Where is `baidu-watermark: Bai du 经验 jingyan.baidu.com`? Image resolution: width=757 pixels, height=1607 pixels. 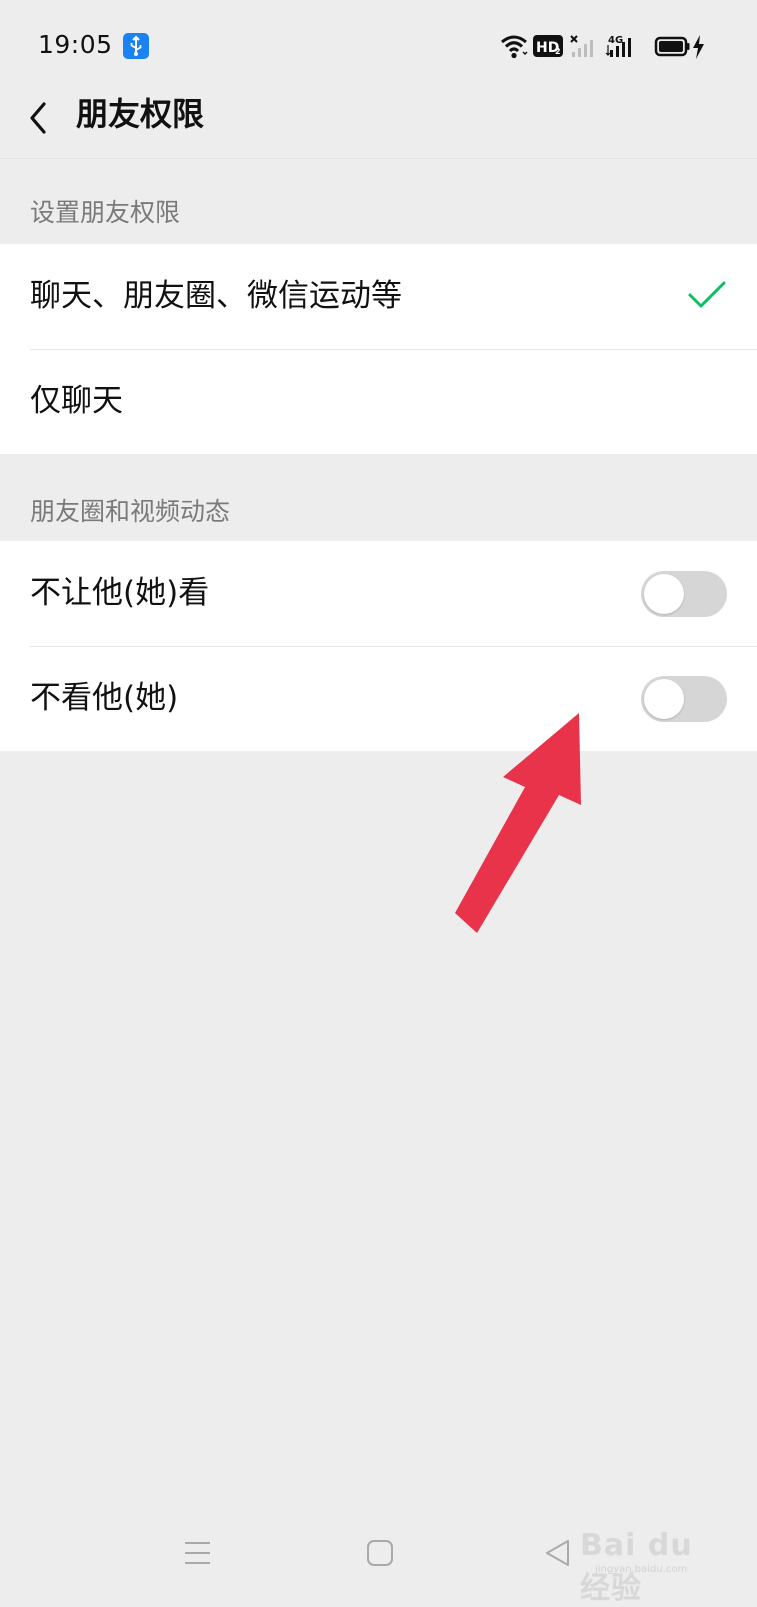 baidu-watermark: Bai du 经验 jingyan.baidu.com is located at coordinates (650, 1565).